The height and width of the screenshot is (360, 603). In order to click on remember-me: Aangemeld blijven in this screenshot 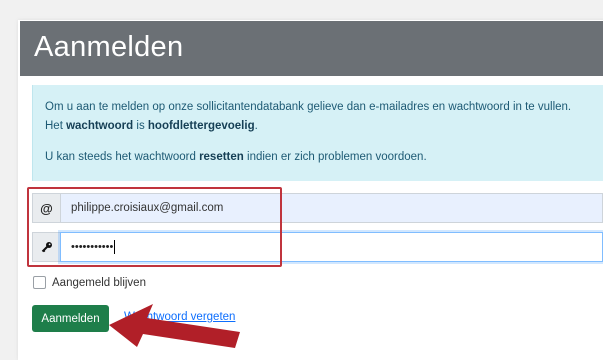, I will do `click(89, 282)`.